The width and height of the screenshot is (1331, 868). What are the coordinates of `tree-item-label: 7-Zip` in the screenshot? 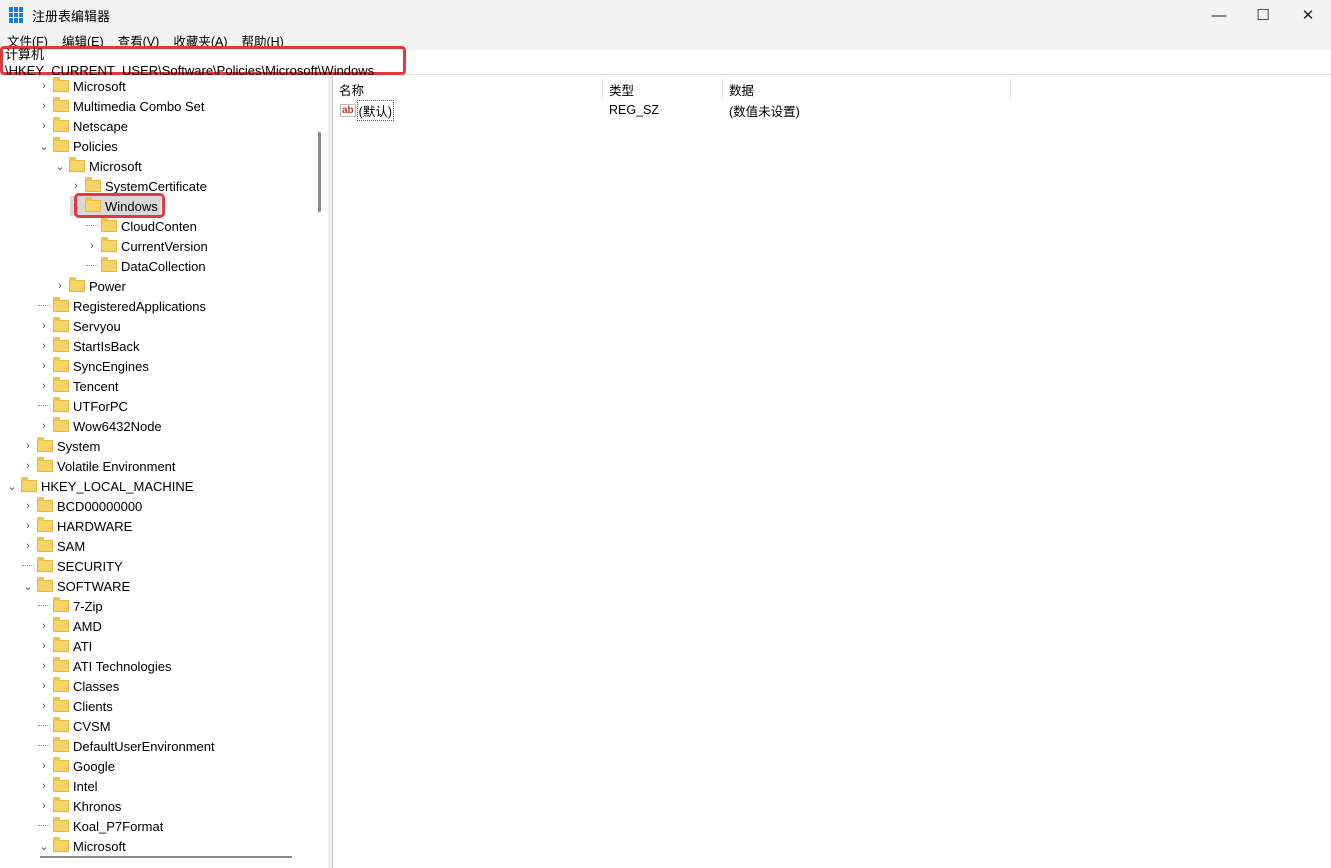 It's located at (88, 606).